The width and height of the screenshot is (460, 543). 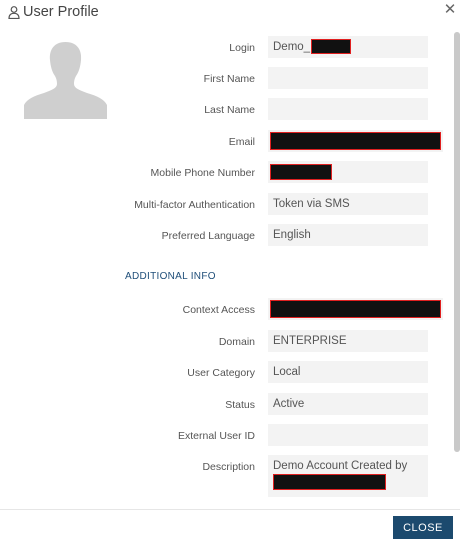 I want to click on mobile-phone-label: Mobile Phone Number, so click(x=202, y=173).